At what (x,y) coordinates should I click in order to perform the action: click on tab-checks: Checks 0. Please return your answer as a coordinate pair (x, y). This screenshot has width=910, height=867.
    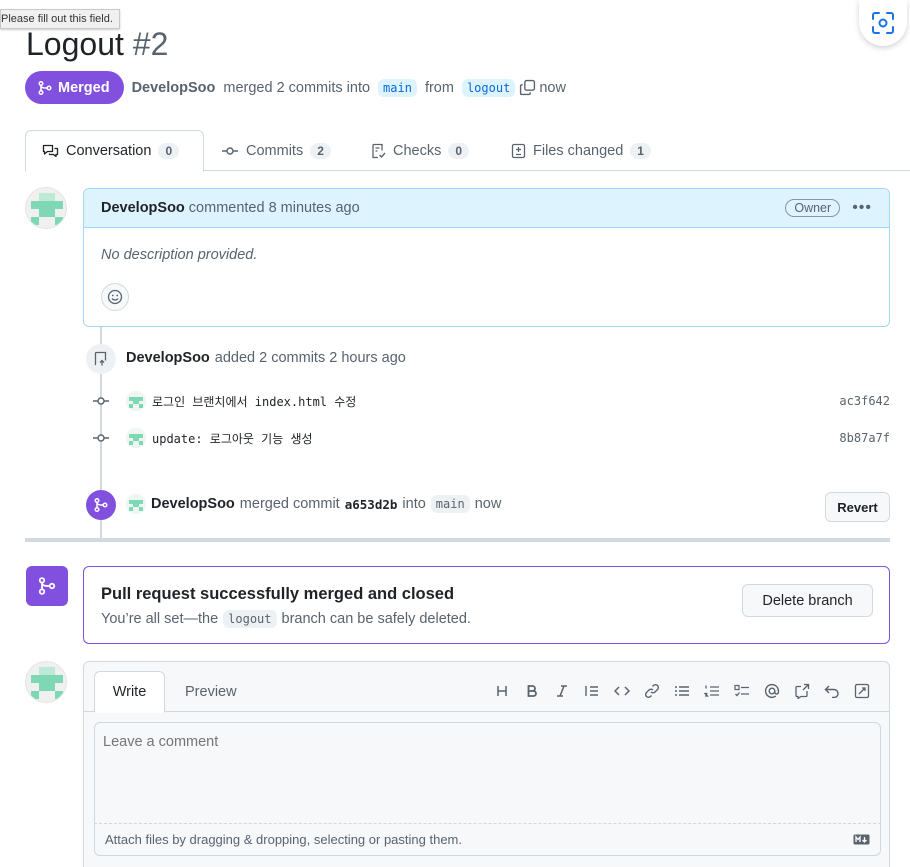
    Looking at the image, I should click on (420, 150).